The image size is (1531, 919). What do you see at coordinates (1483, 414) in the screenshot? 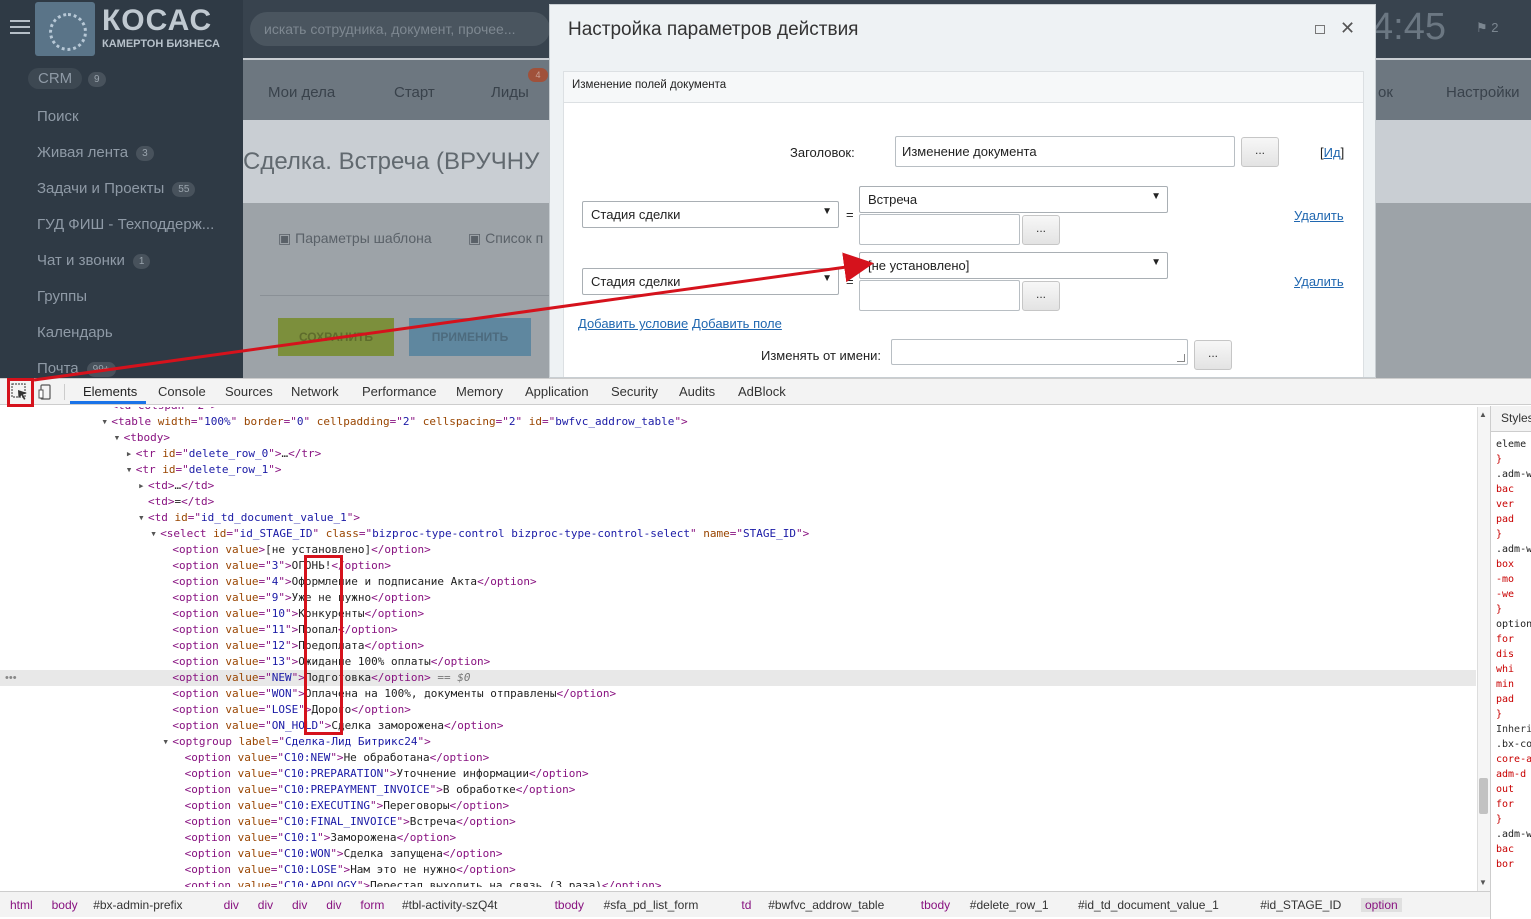
I see `scroll-up-icon: ▲` at bounding box center [1483, 414].